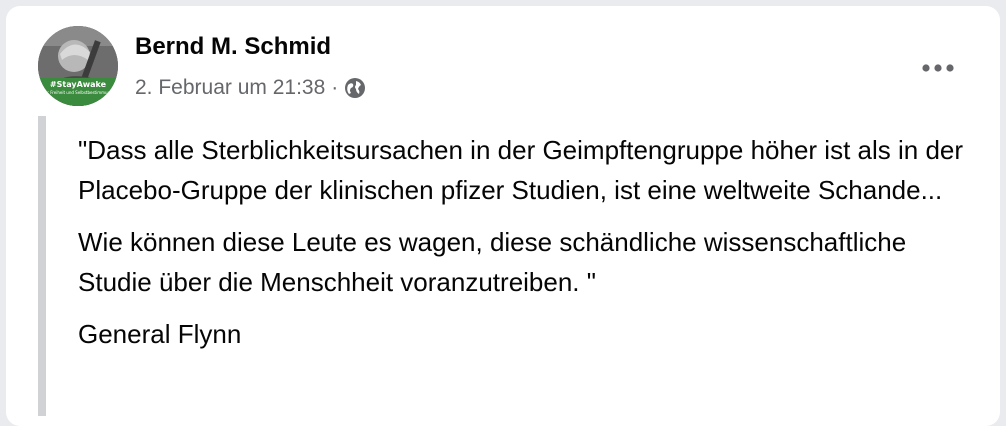 This screenshot has width=1006, height=426. What do you see at coordinates (233, 47) in the screenshot?
I see `author-name: Bernd M. Schmid` at bounding box center [233, 47].